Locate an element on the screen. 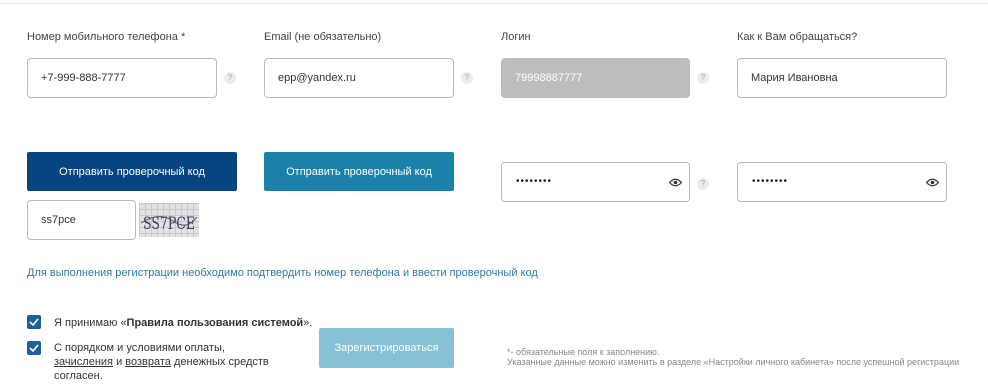 Image resolution: width=988 pixels, height=386 pixels. confirm-password-field: •••••••• is located at coordinates (842, 182).